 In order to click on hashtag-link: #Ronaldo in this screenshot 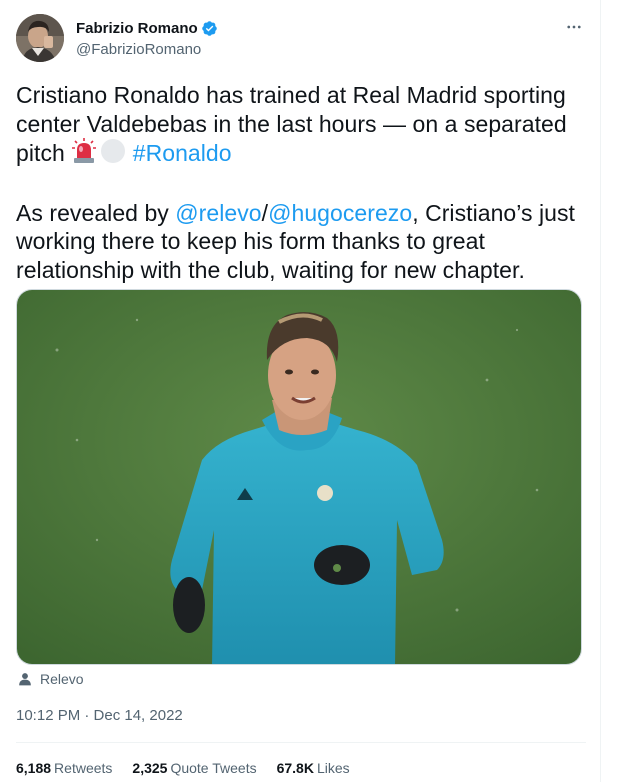, I will do `click(182, 153)`.